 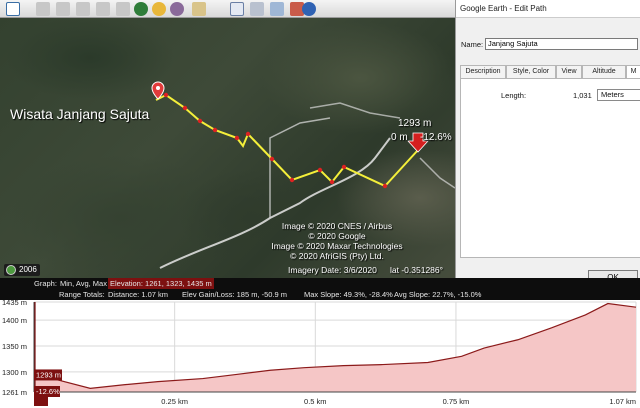 What do you see at coordinates (83, 9) in the screenshot?
I see `path-icon` at bounding box center [83, 9].